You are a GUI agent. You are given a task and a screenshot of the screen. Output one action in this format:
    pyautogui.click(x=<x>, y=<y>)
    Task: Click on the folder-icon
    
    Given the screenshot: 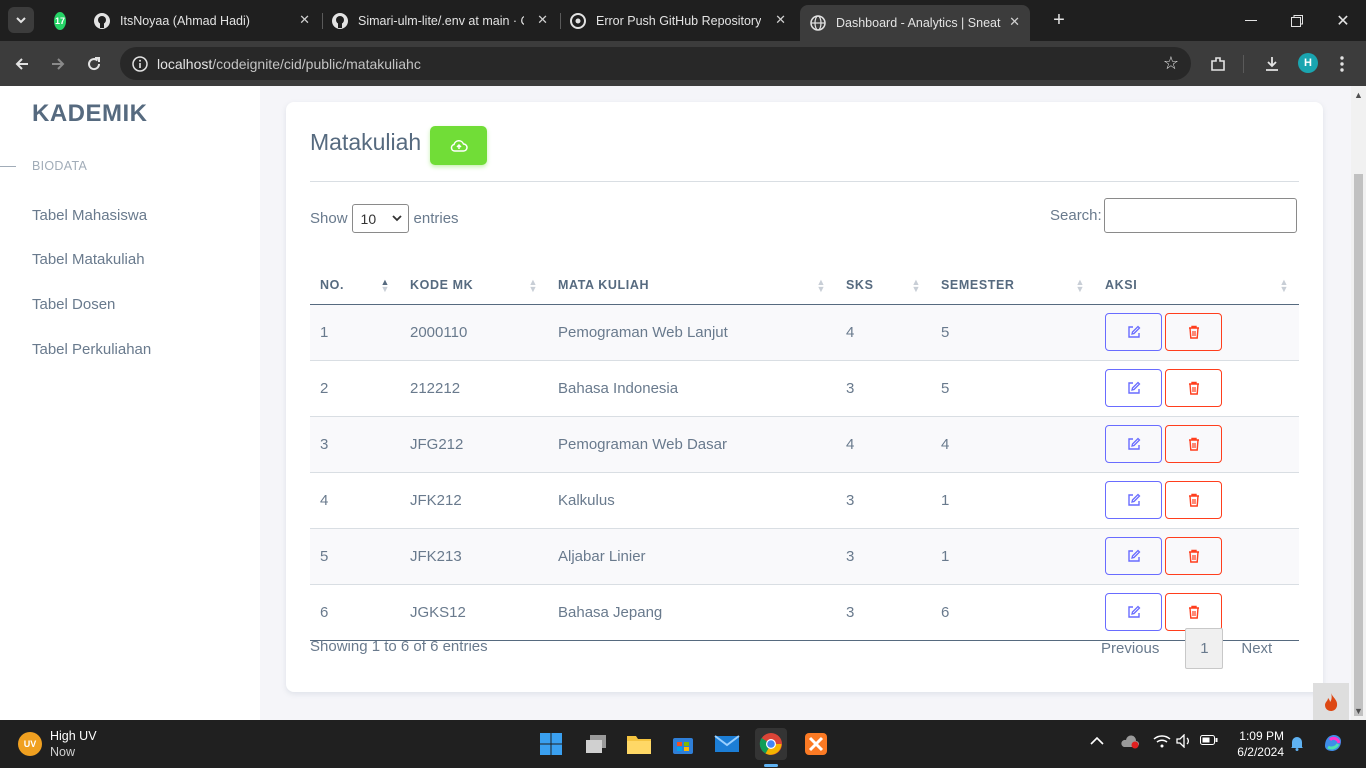 What is the action you would take?
    pyautogui.click(x=639, y=745)
    